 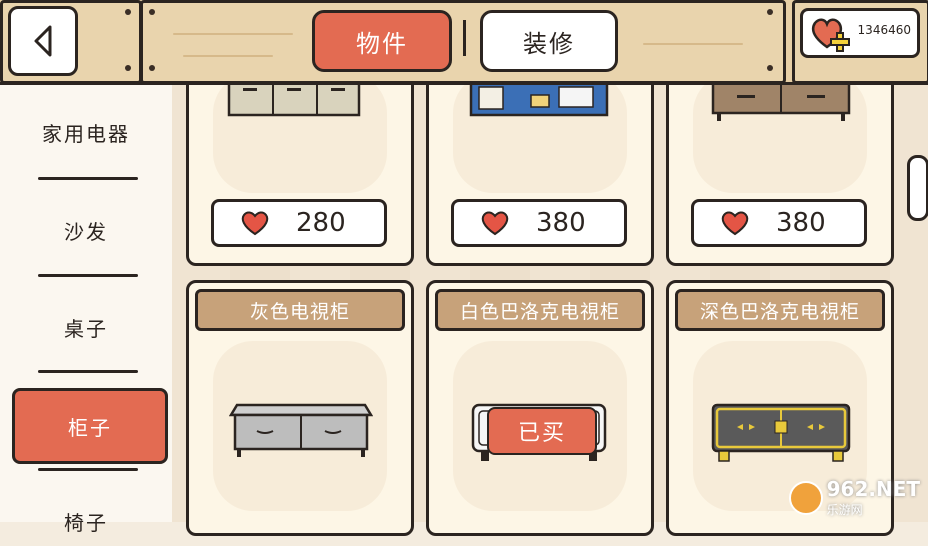 What do you see at coordinates (844, 510) in the screenshot?
I see `watermark-subtext: 乐游网` at bounding box center [844, 510].